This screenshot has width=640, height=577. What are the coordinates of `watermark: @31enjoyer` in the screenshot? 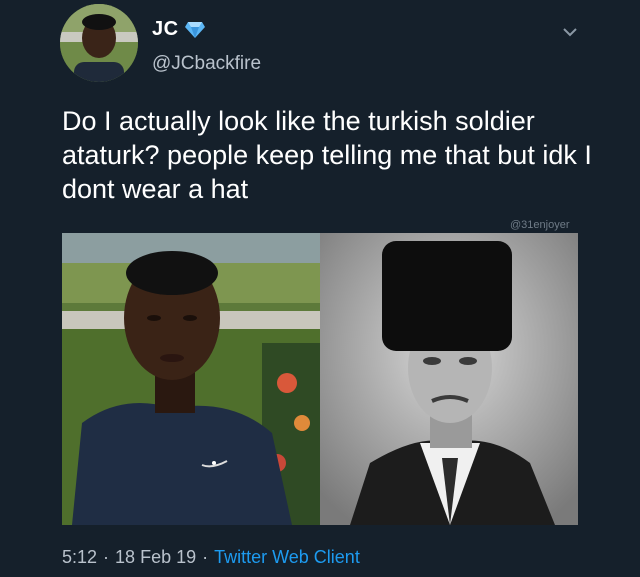 It's located at (540, 225).